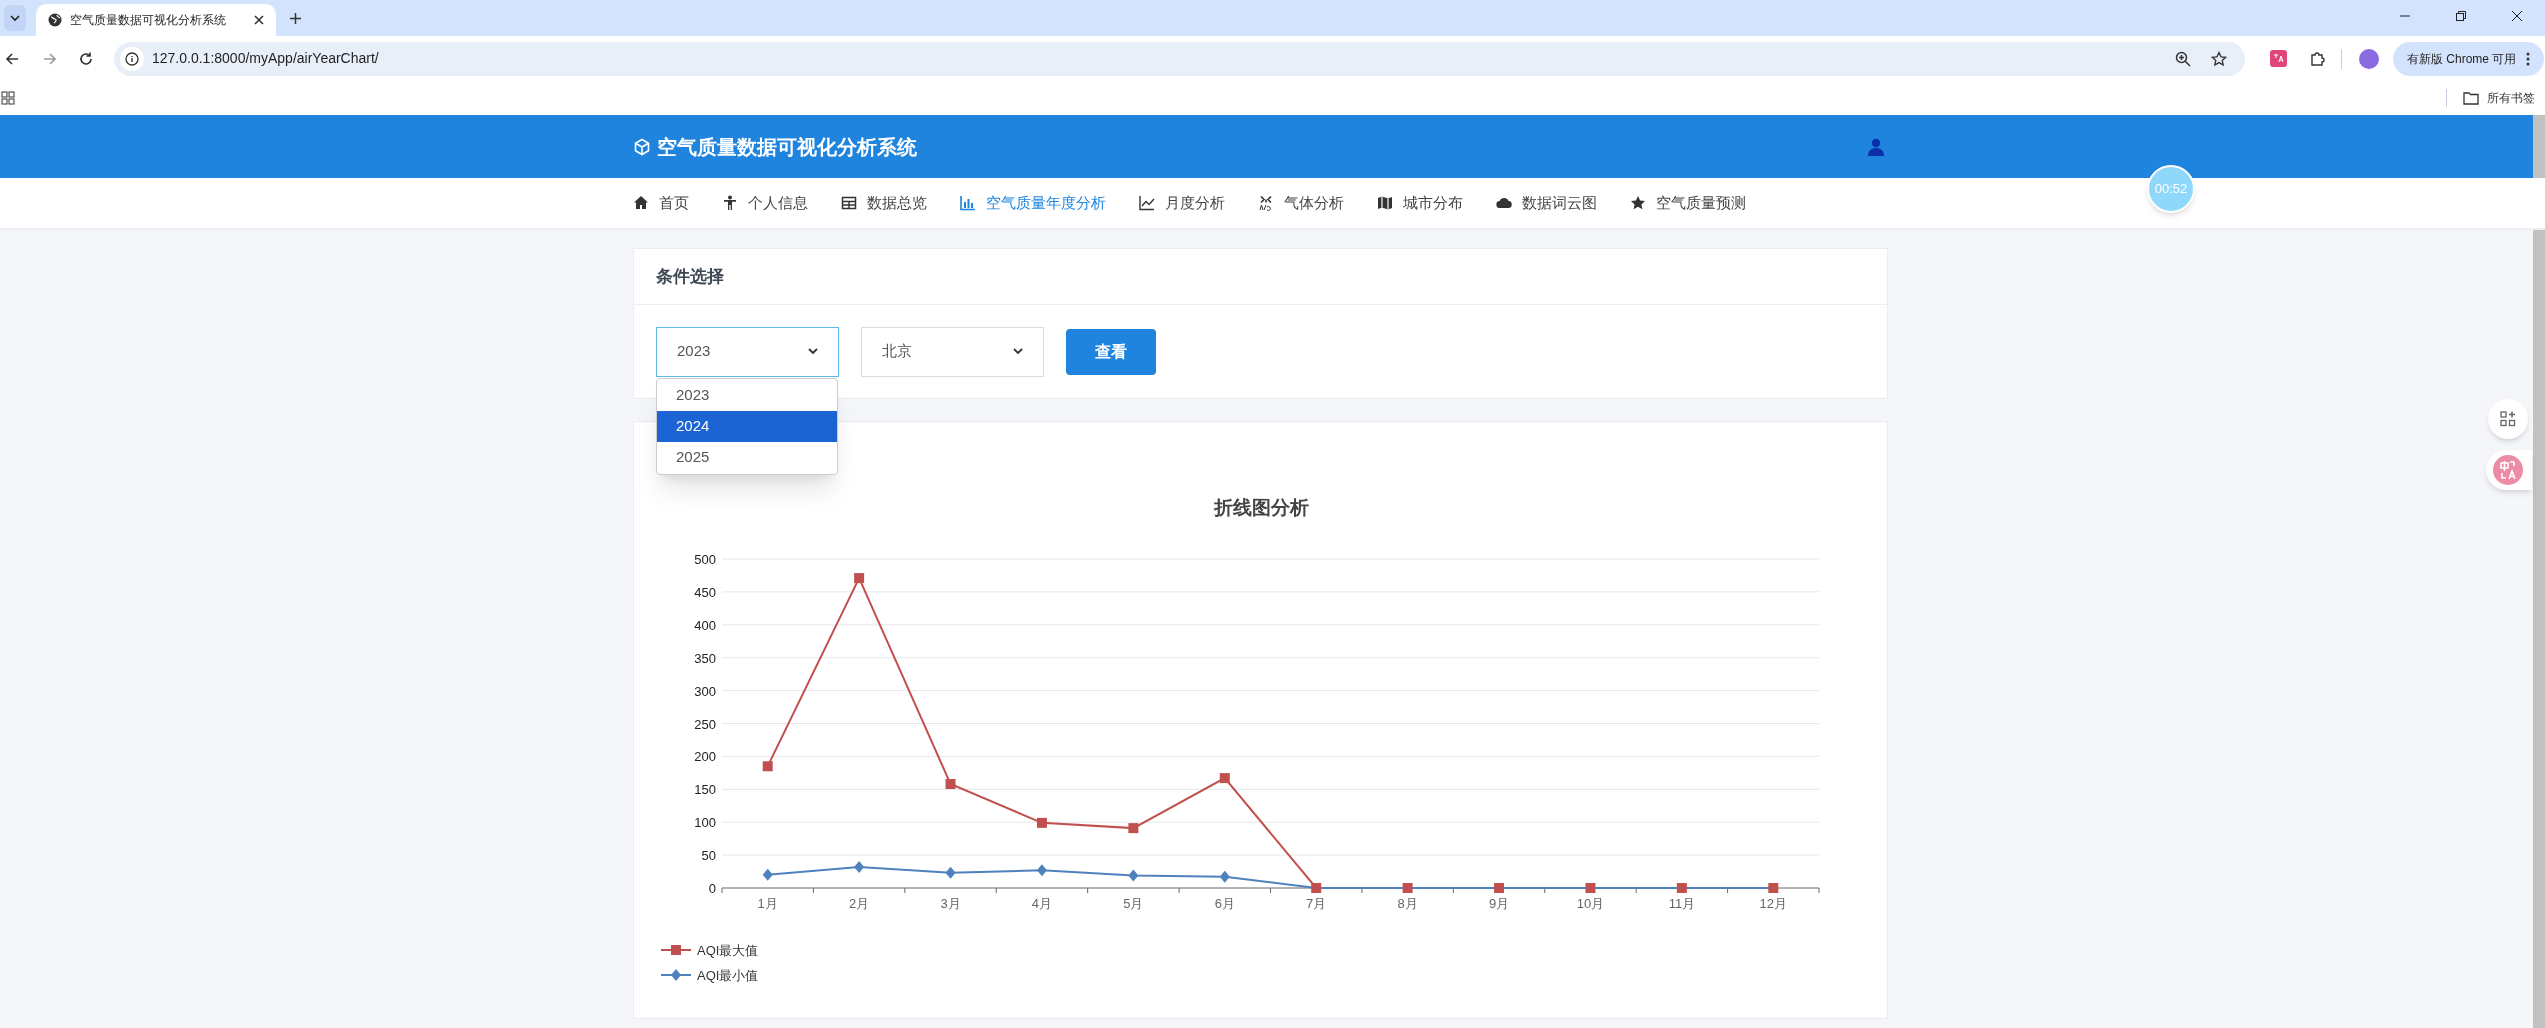  I want to click on line-chart-icon, so click(1147, 203).